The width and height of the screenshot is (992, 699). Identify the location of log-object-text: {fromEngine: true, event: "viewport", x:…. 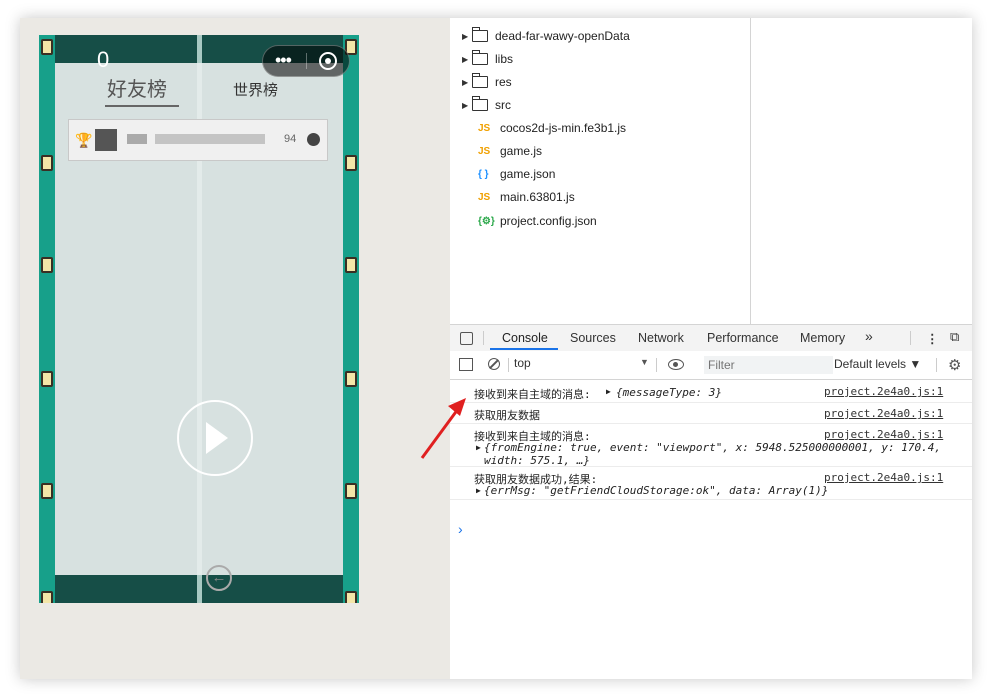
(712, 447).